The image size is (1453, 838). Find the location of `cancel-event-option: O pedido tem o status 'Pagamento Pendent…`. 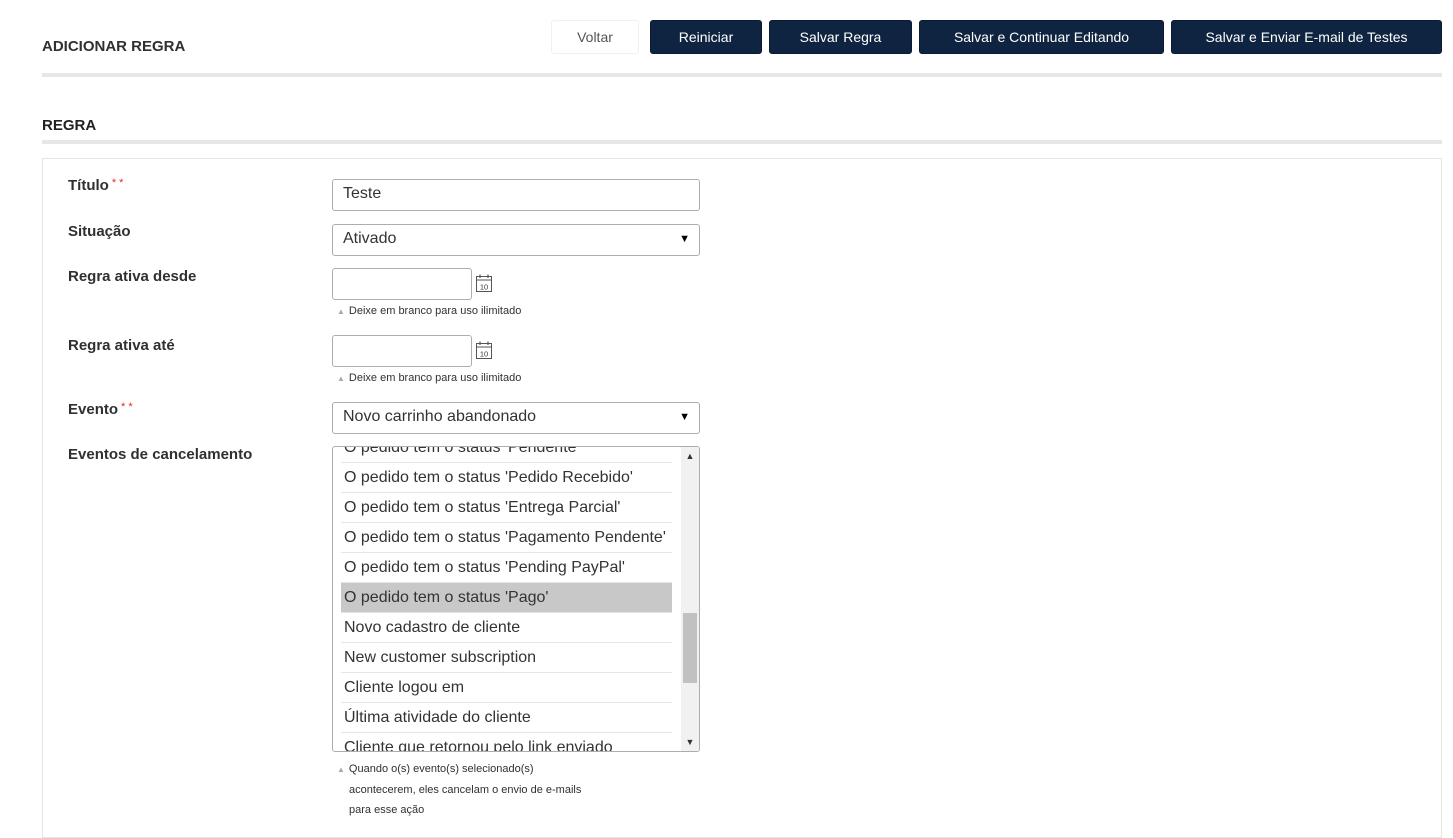

cancel-event-option: O pedido tem o status 'Pagamento Pendent… is located at coordinates (506, 538).